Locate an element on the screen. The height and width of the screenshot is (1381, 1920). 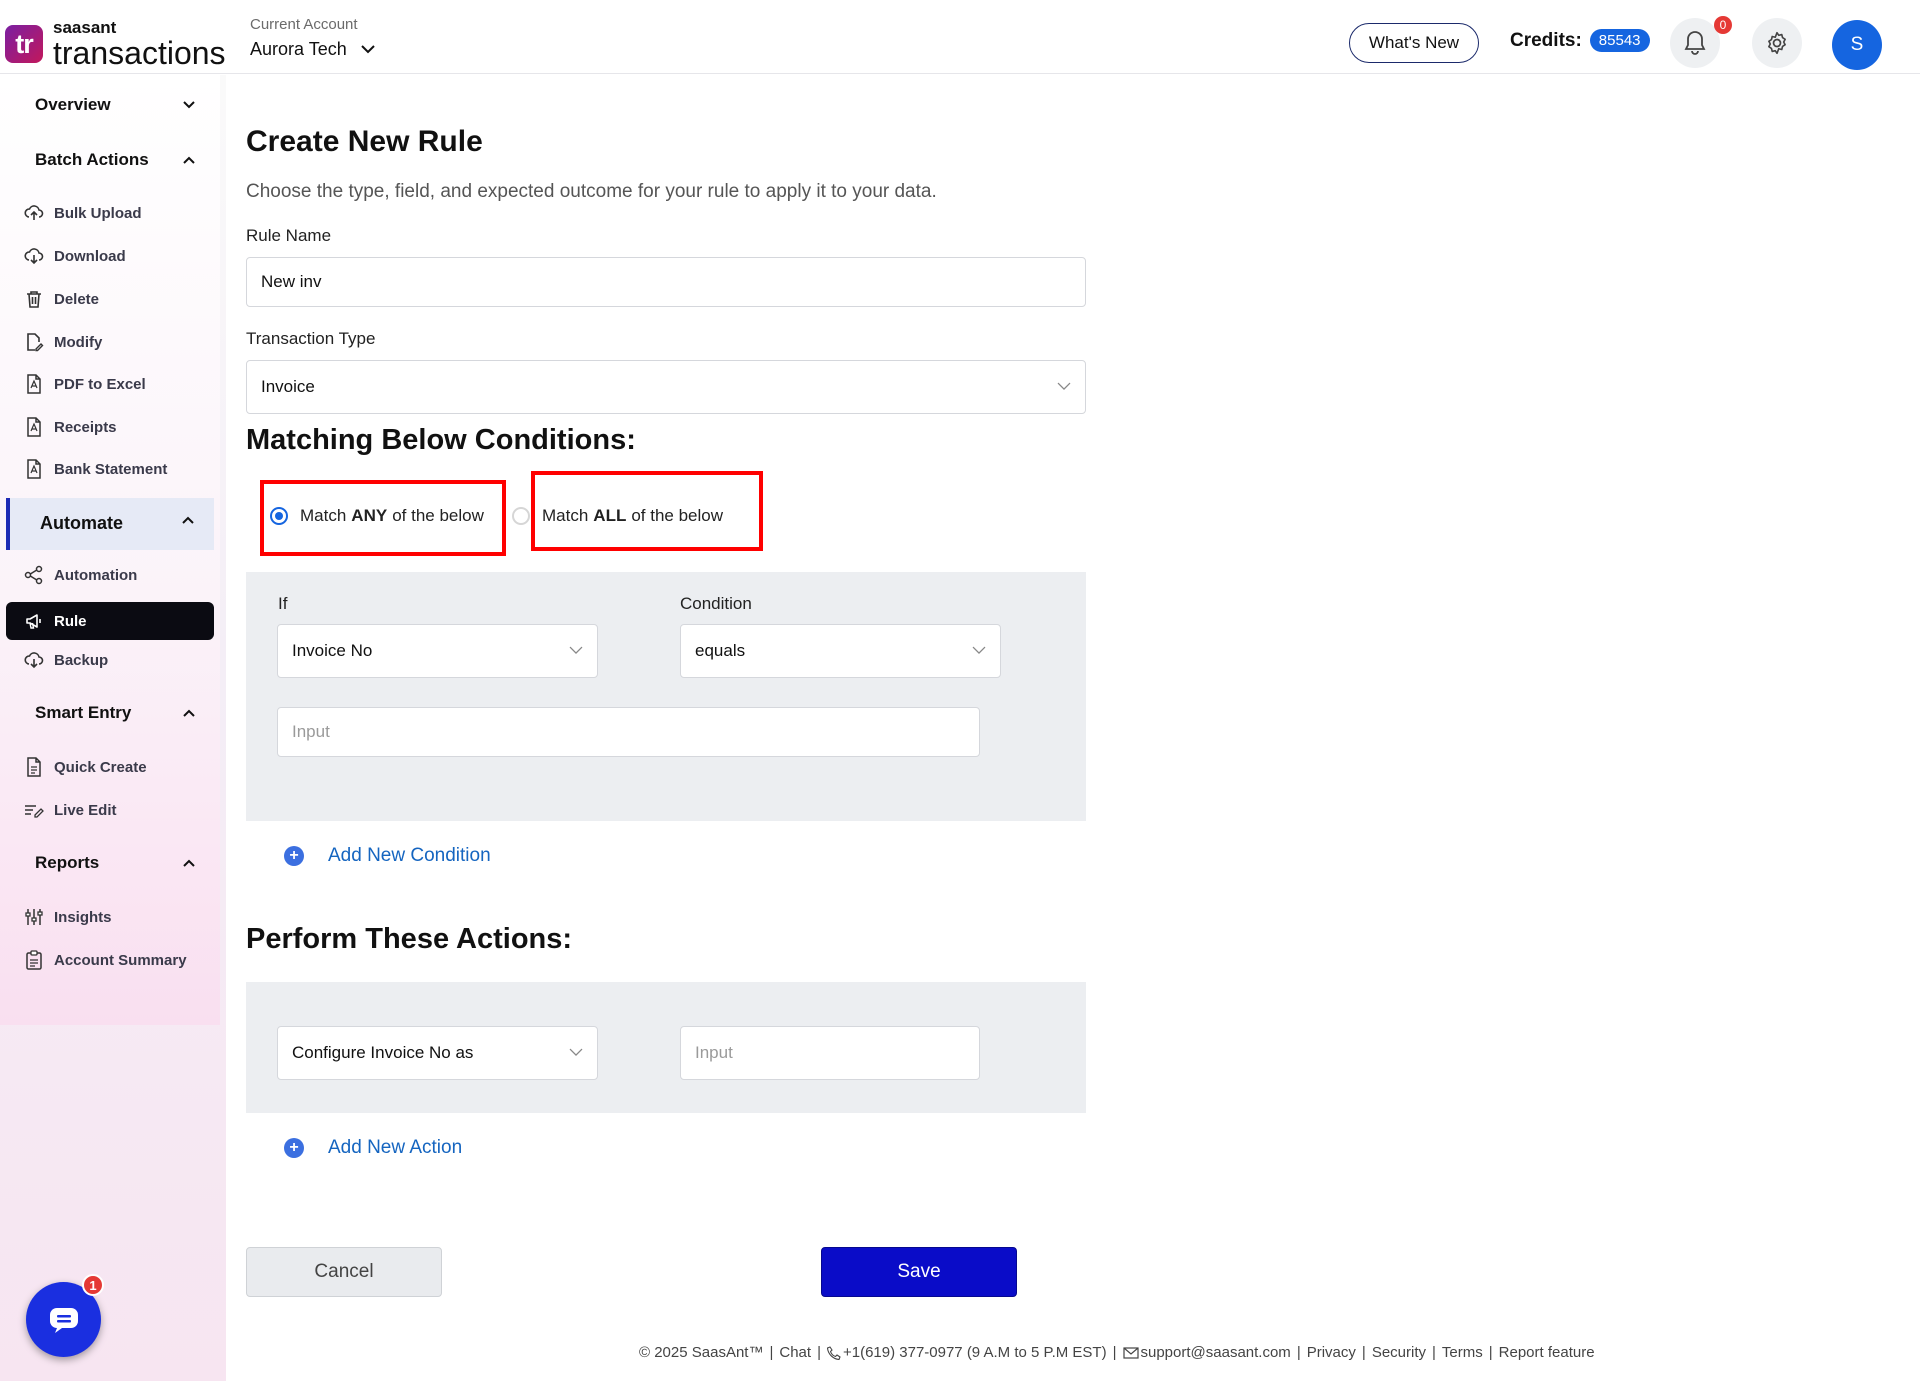
sidebar-item-label: Download is located at coordinates (90, 256).